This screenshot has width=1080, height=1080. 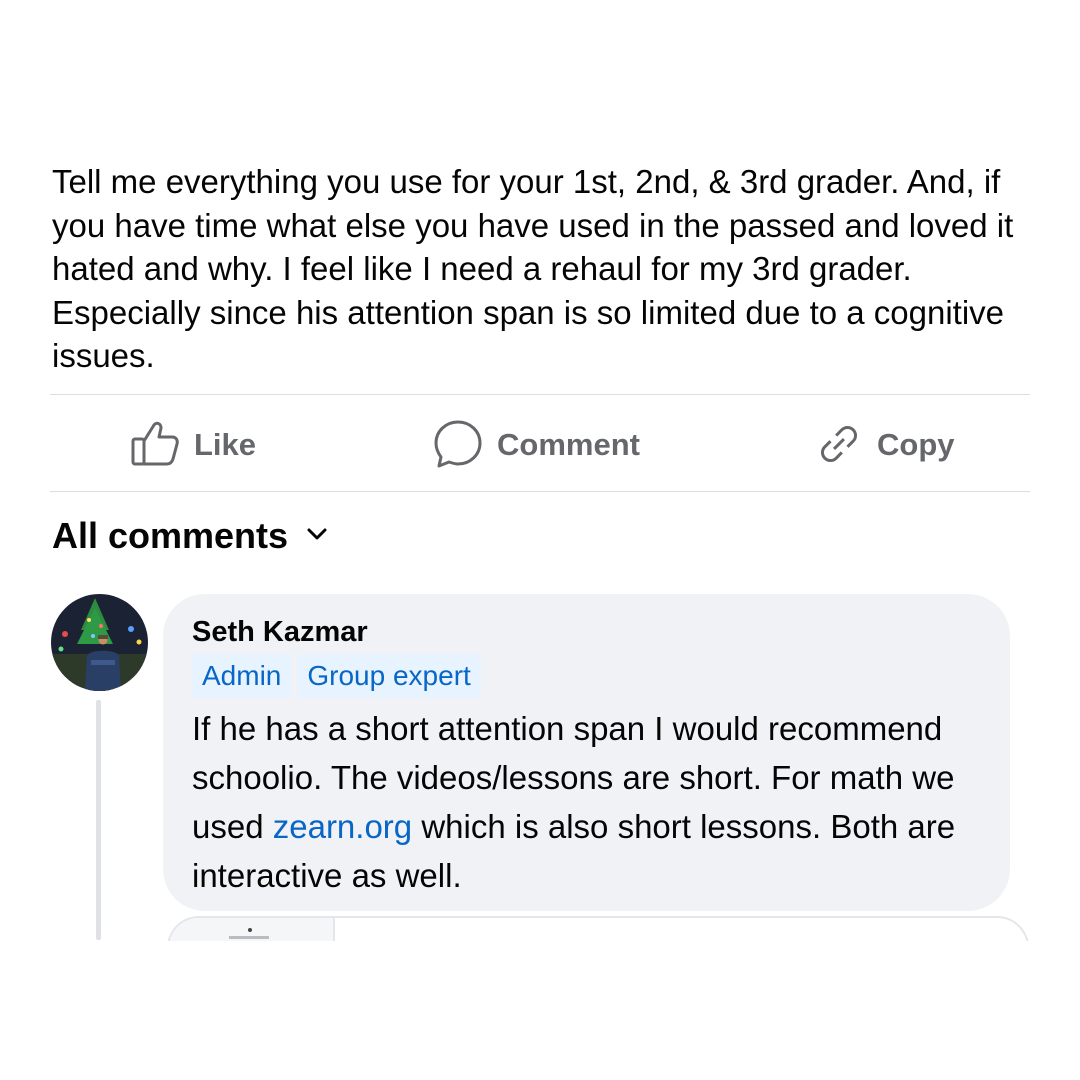 What do you see at coordinates (170, 535) in the screenshot?
I see `all-comments-title: All comments` at bounding box center [170, 535].